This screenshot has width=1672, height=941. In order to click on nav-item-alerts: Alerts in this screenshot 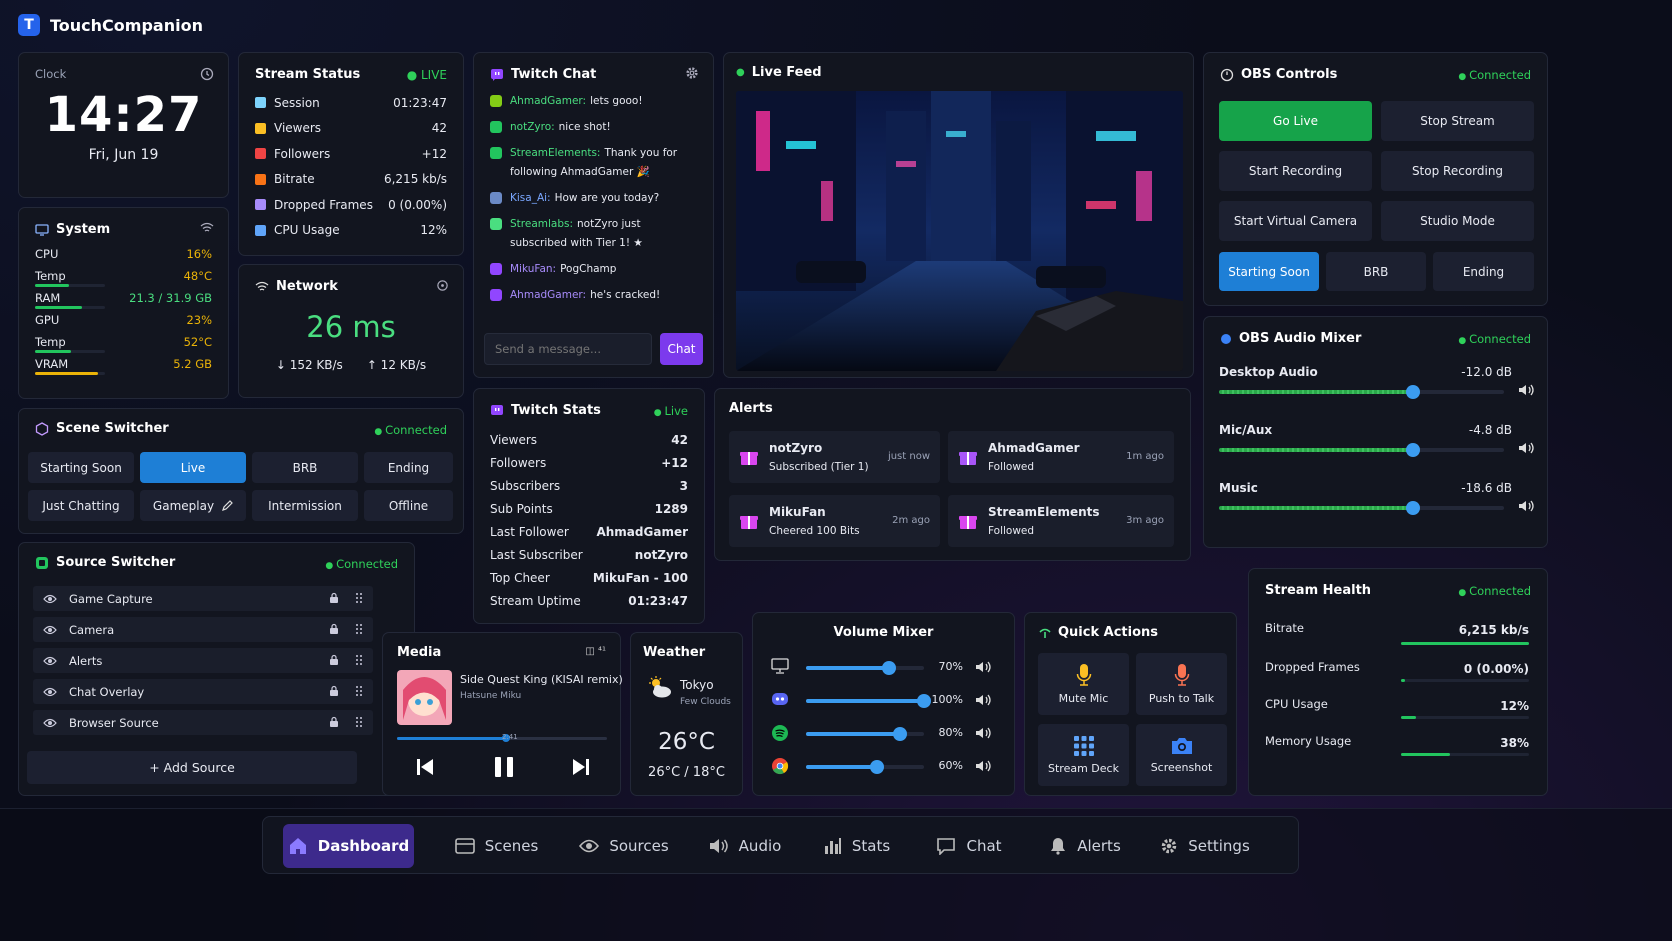, I will do `click(1085, 846)`.